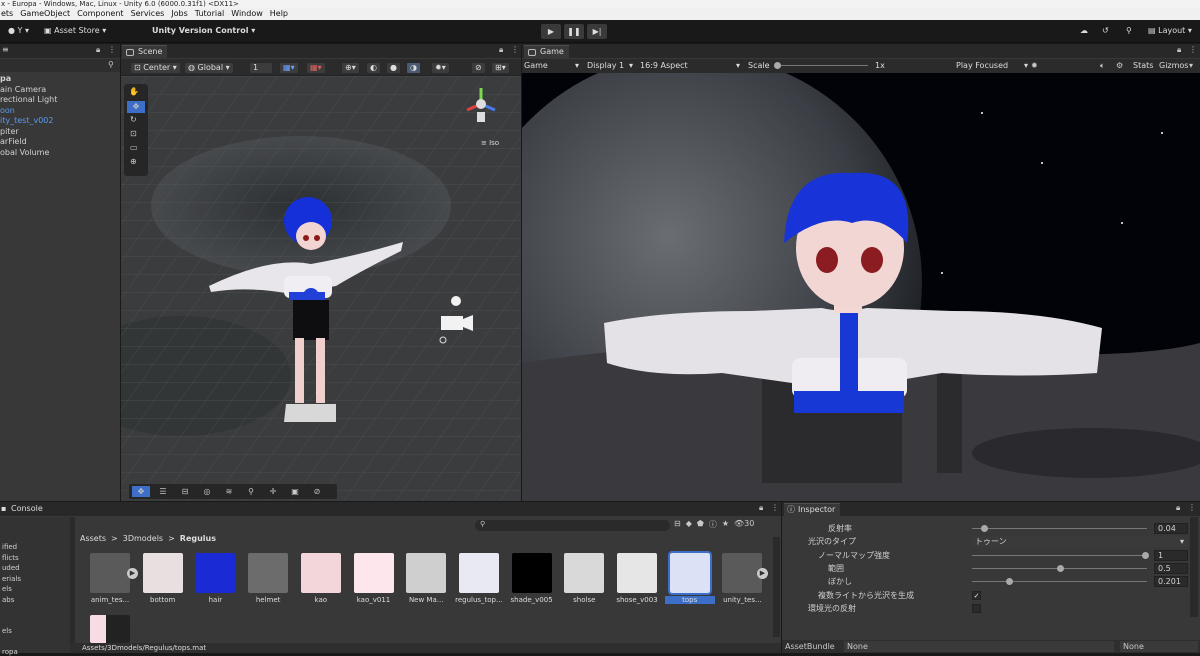 The height and width of the screenshot is (656, 1200). What do you see at coordinates (209, 14) in the screenshot?
I see `menu-item: Tutorial` at bounding box center [209, 14].